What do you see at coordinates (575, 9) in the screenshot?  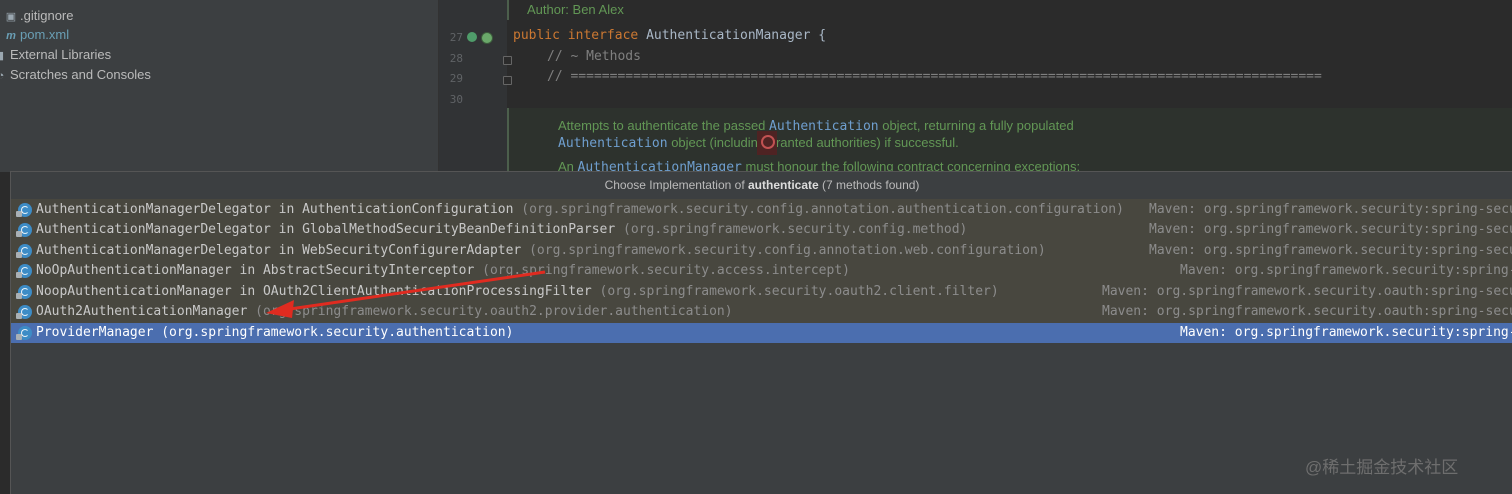 I see `doc-author: Author: Ben Alex` at bounding box center [575, 9].